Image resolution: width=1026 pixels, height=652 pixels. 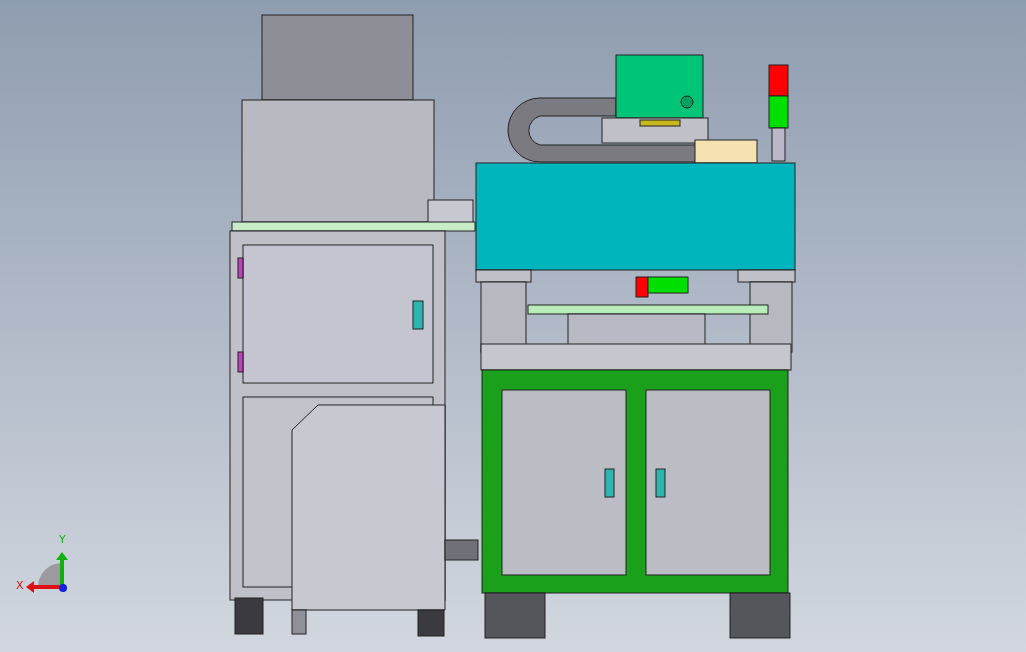 I want to click on y-axis-label: Y, so click(x=62, y=539).